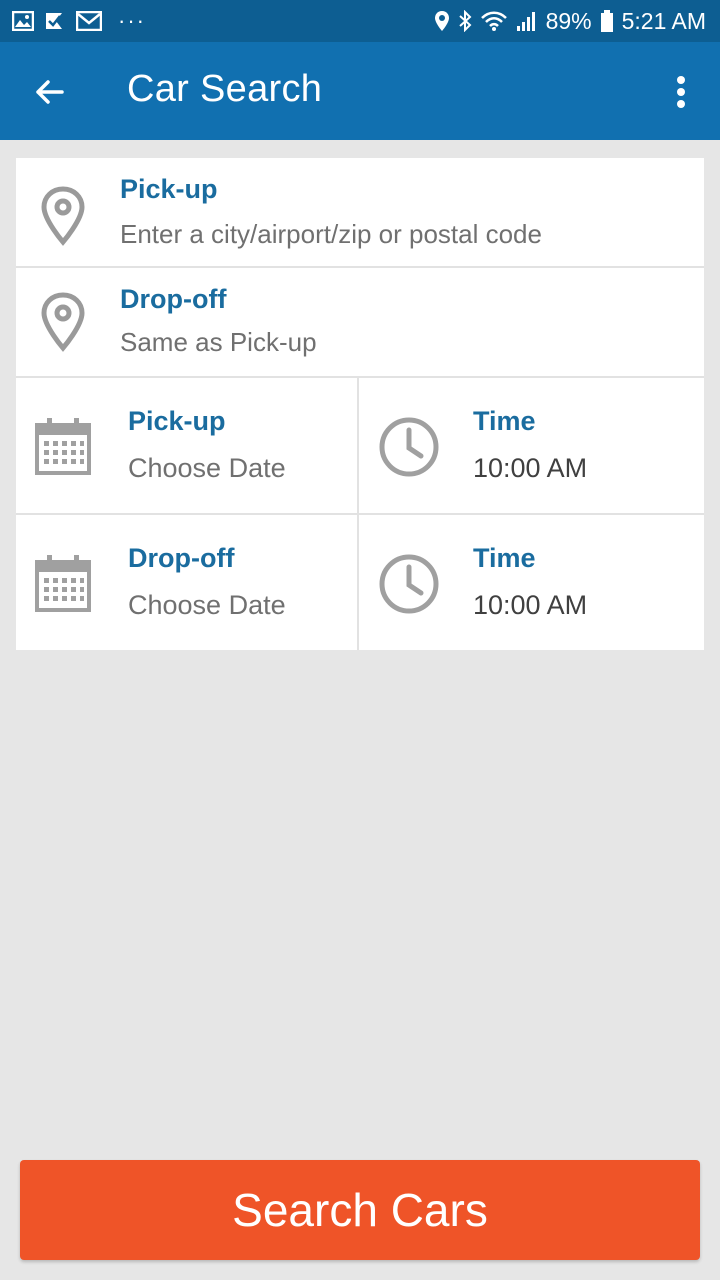 This screenshot has height=1280, width=720. I want to click on more-vert-icon, so click(681, 92).